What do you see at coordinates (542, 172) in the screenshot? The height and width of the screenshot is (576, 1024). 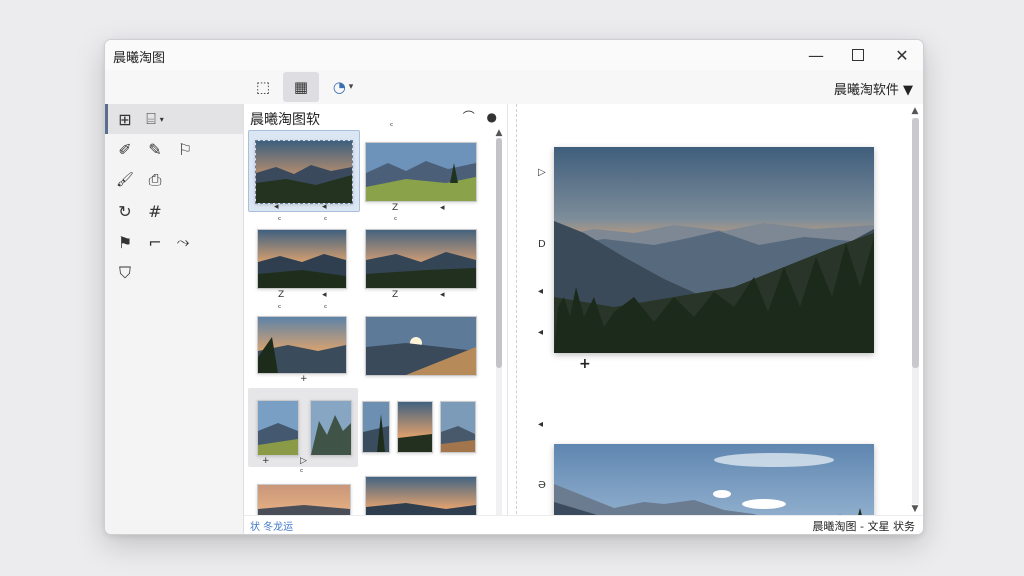 I see `row-marker: ▷` at bounding box center [542, 172].